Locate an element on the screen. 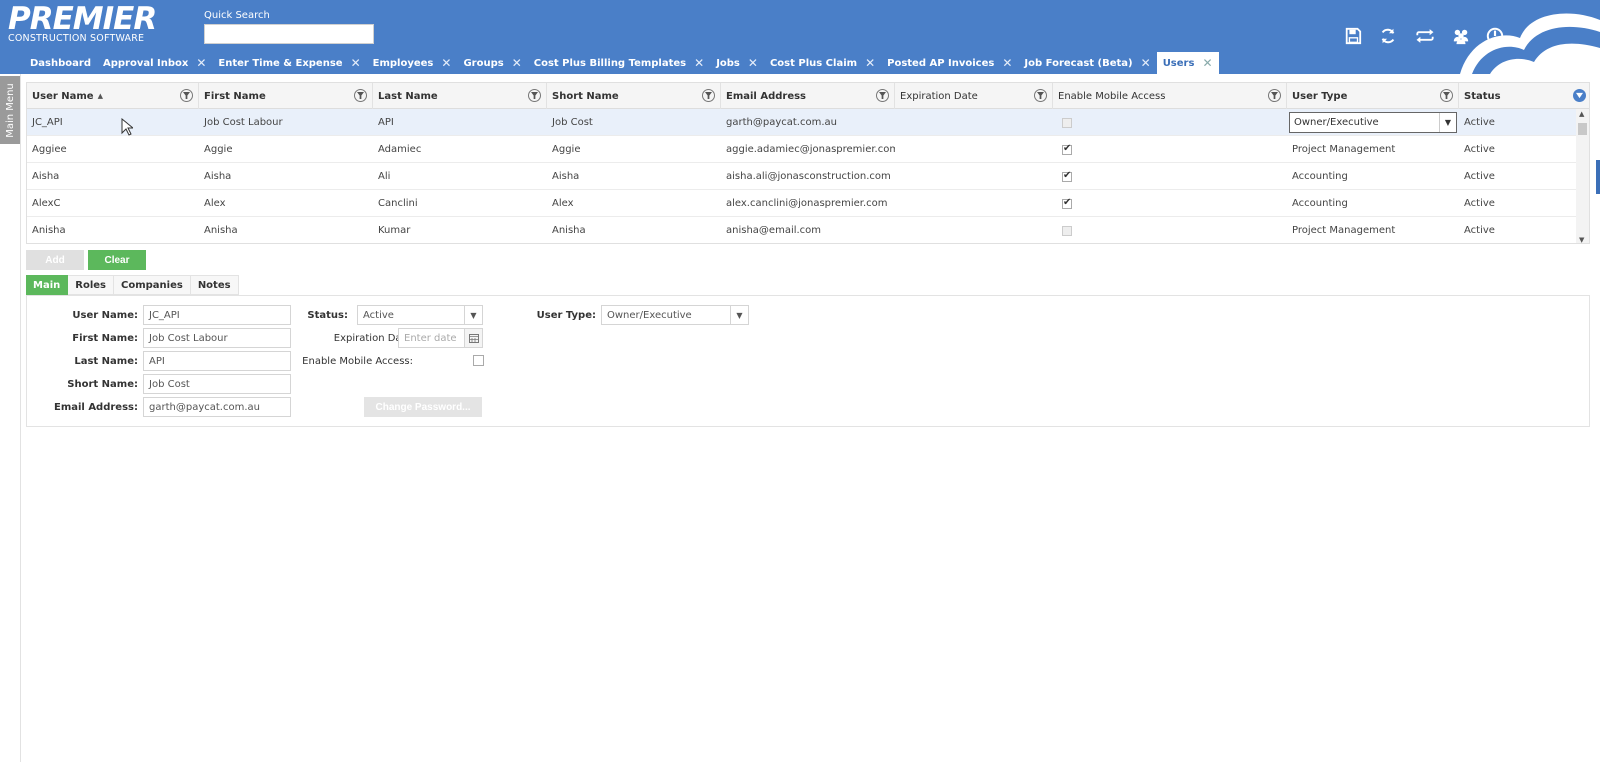 The height and width of the screenshot is (762, 1600). scroll-down-icon: ▼ is located at coordinates (1581, 239).